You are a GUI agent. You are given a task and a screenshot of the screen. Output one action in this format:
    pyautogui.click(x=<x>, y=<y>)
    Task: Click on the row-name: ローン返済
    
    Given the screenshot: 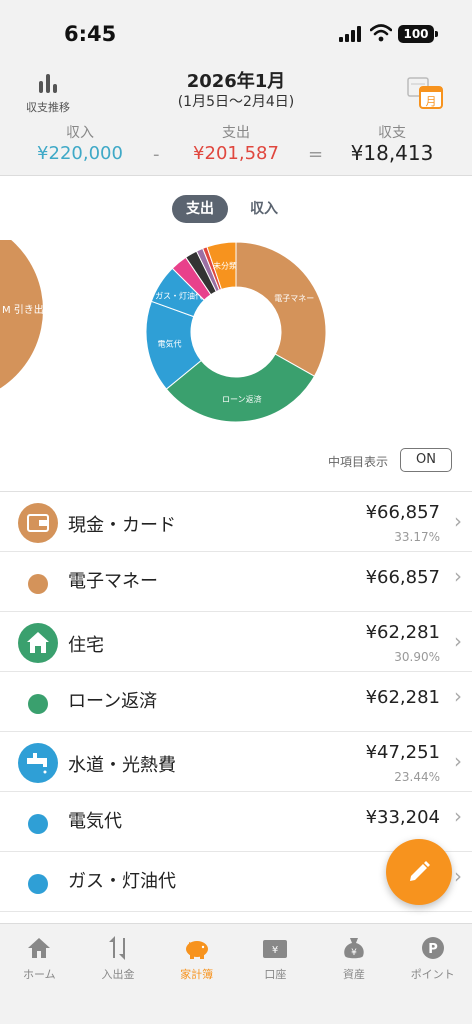 What is the action you would take?
    pyautogui.click(x=113, y=701)
    